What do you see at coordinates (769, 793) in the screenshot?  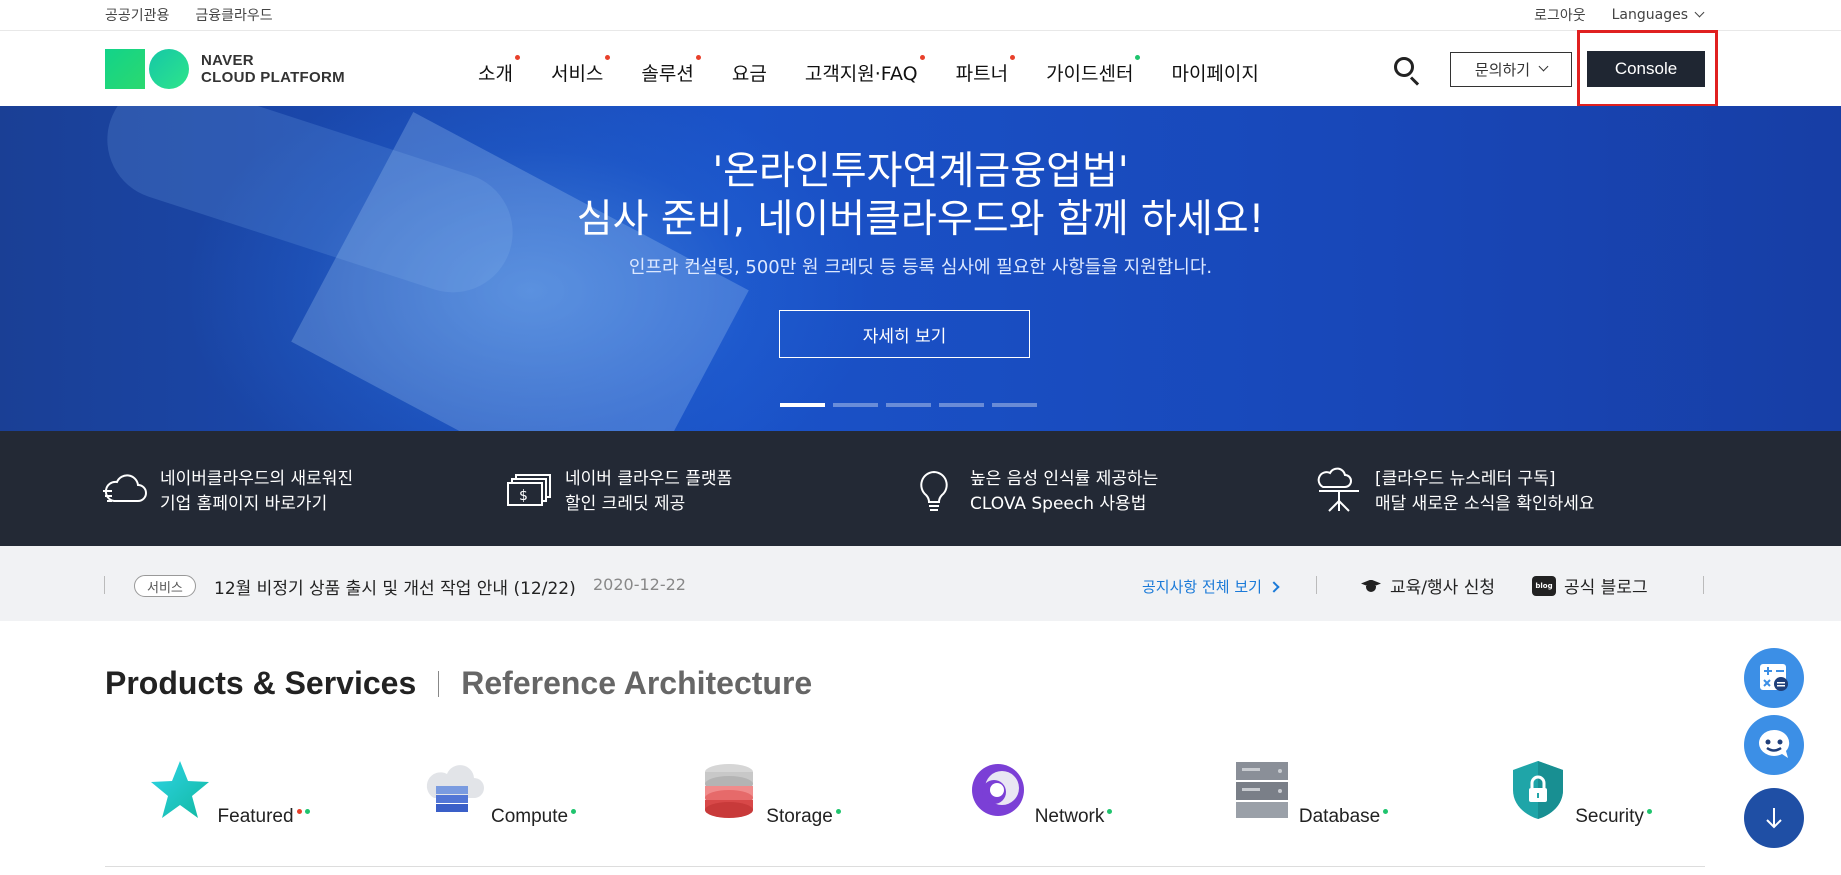 I see `product-storage: Storage` at bounding box center [769, 793].